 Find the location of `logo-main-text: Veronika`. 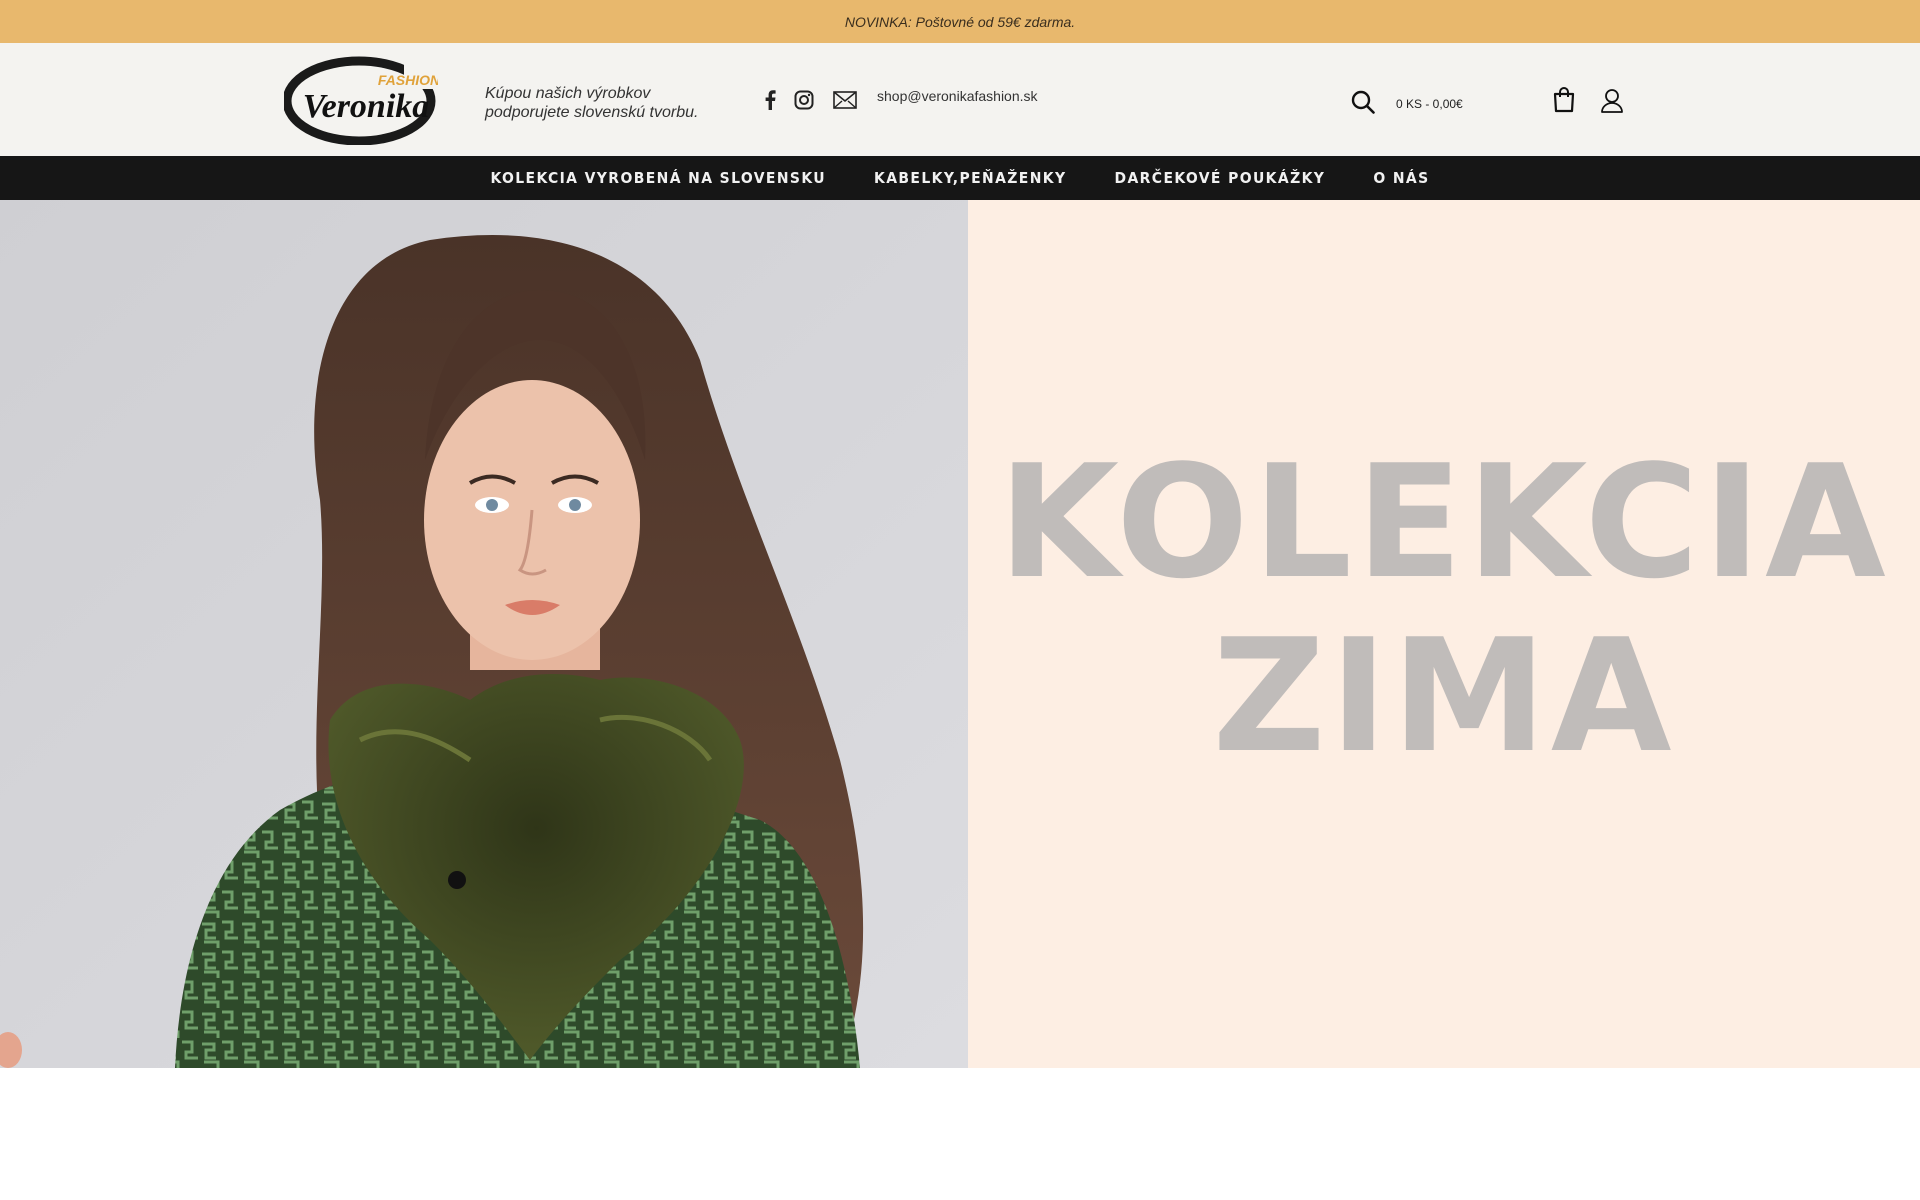

logo-main-text: Veronika is located at coordinates (366, 106).